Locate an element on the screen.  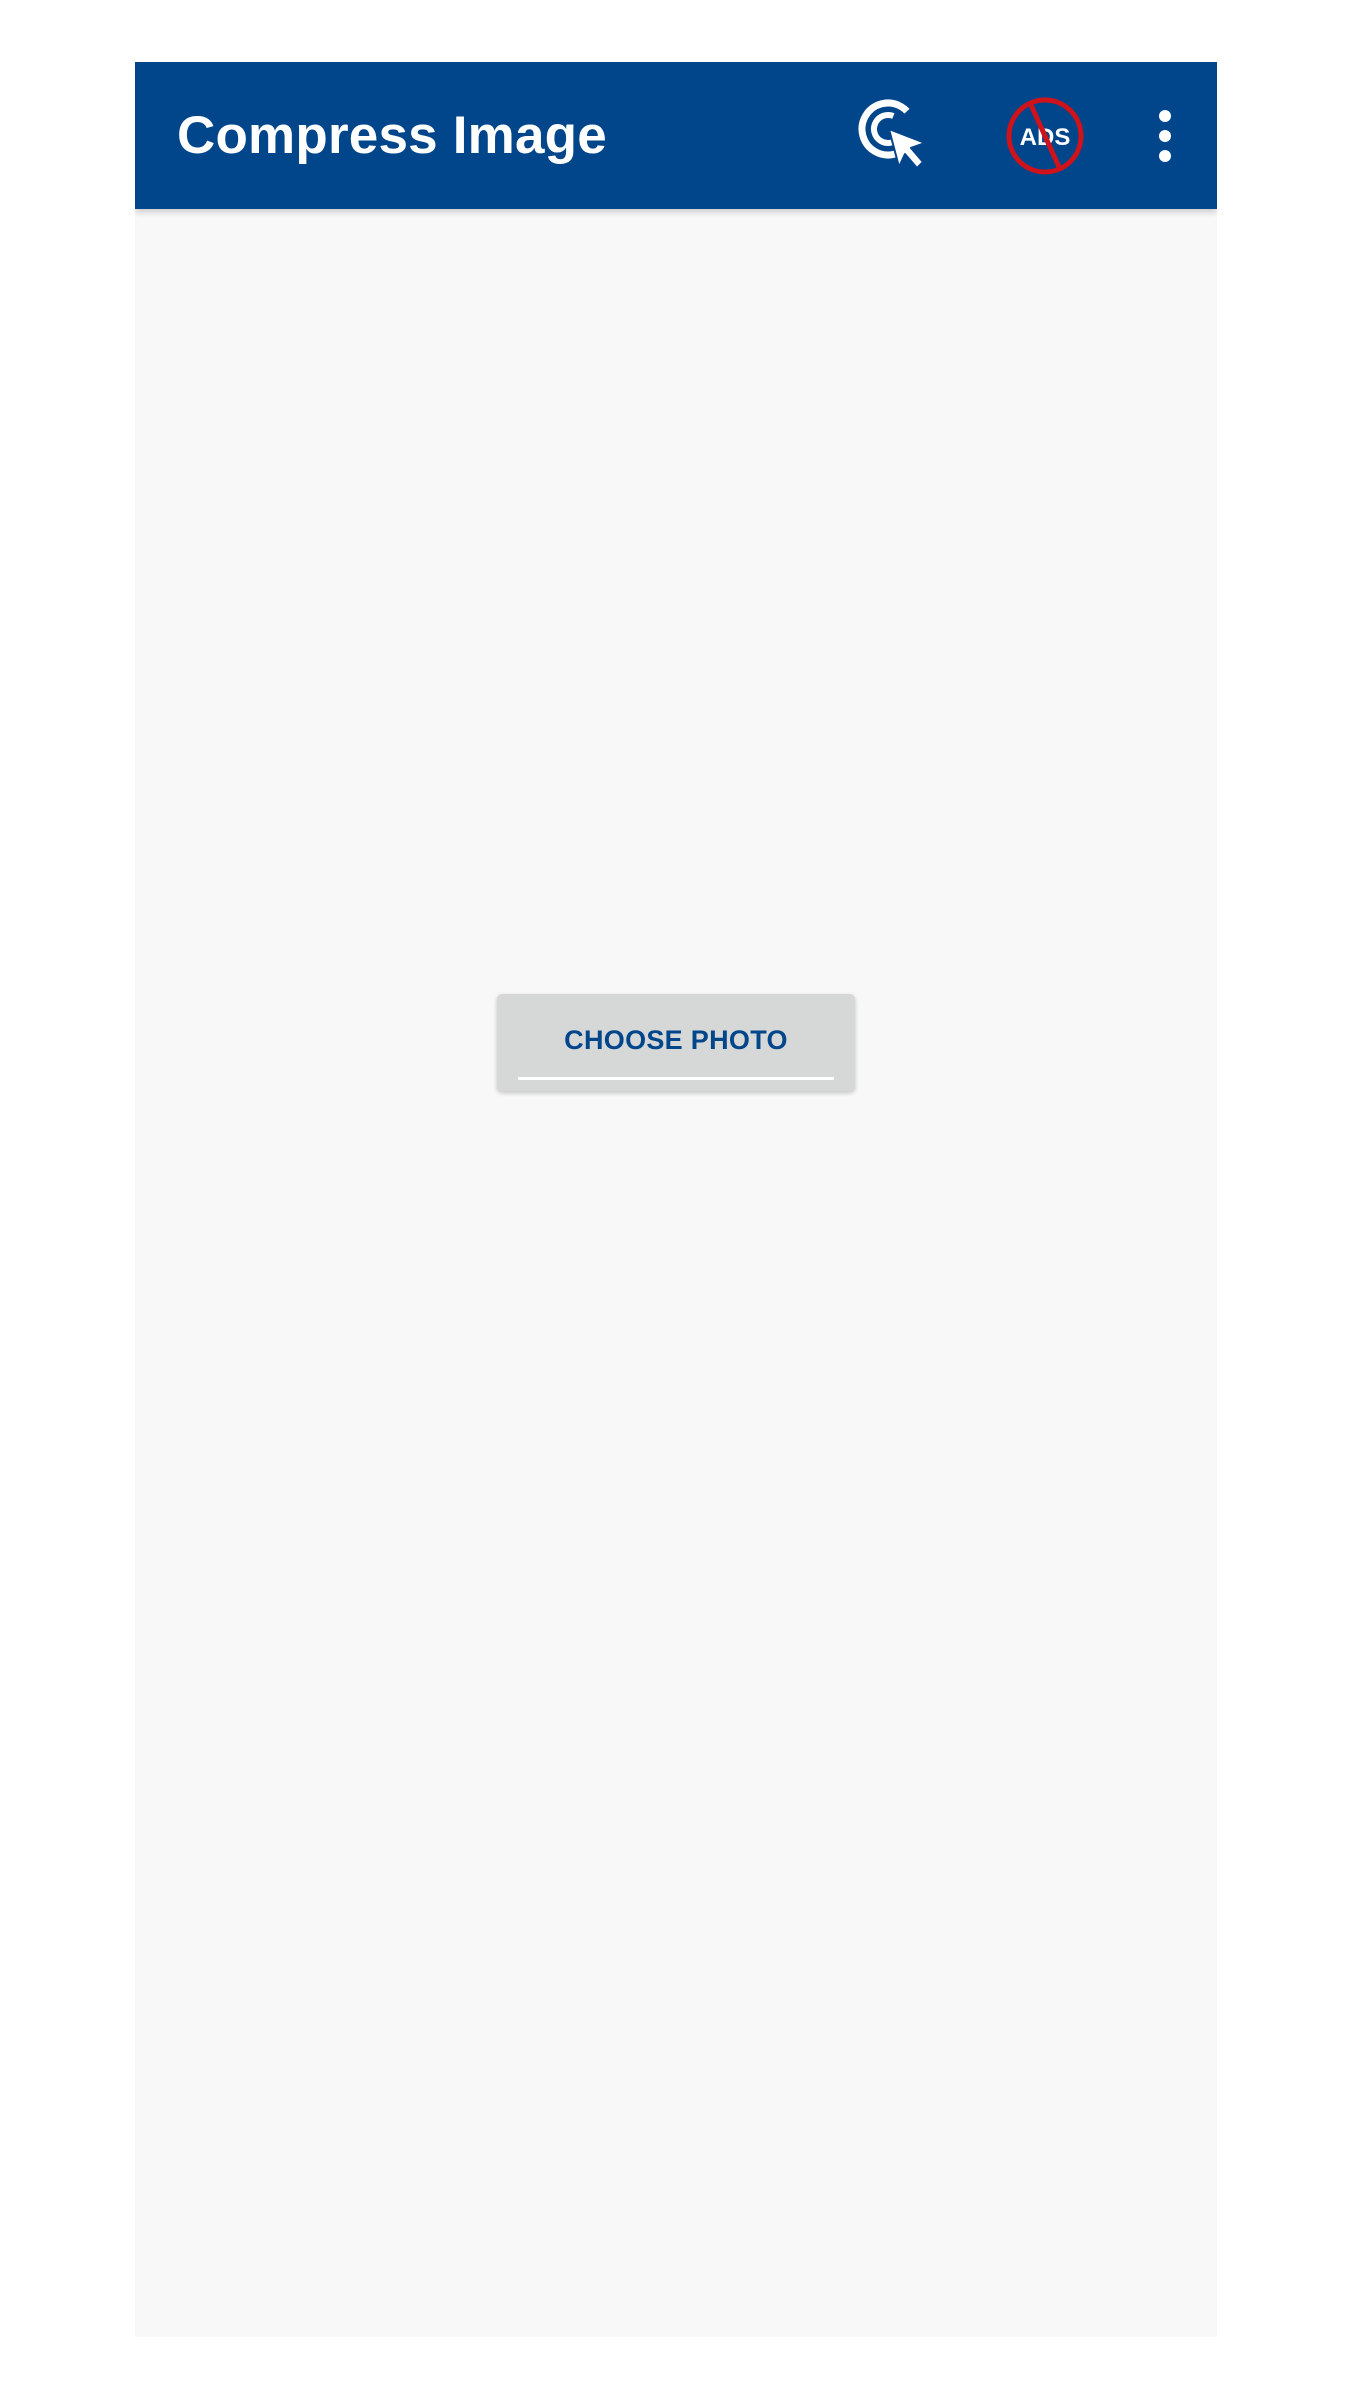
choose-photo-button: CHOOSE PHOTO is located at coordinates (676, 1042).